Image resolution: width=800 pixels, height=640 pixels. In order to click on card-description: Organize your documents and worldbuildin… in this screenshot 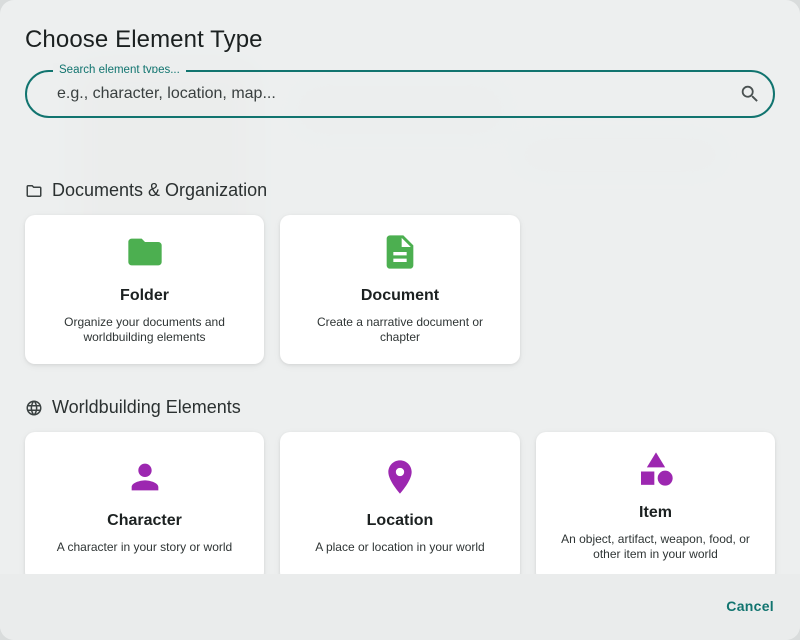, I will do `click(144, 329)`.